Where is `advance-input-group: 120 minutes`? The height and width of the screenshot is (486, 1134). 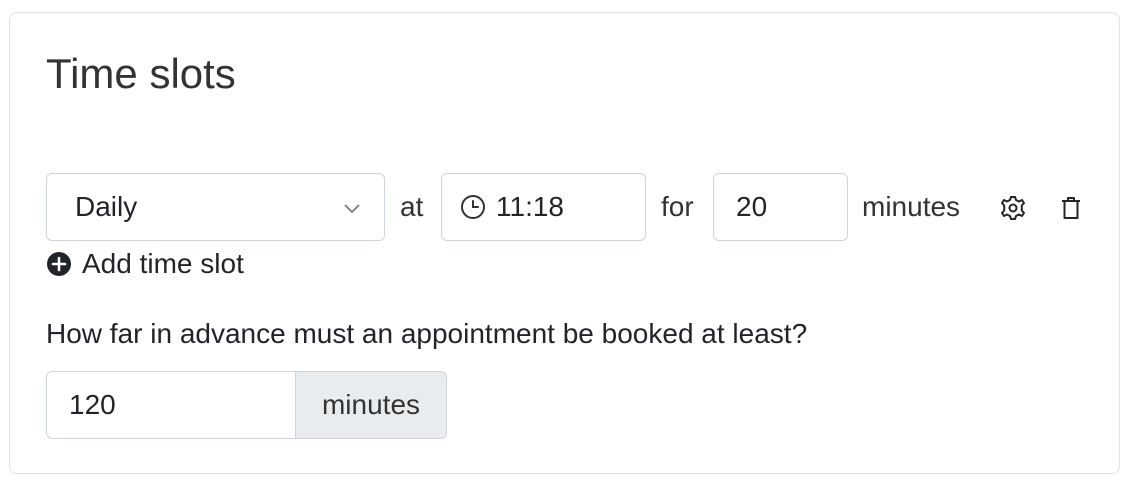 advance-input-group: 120 minutes is located at coordinates (246, 405).